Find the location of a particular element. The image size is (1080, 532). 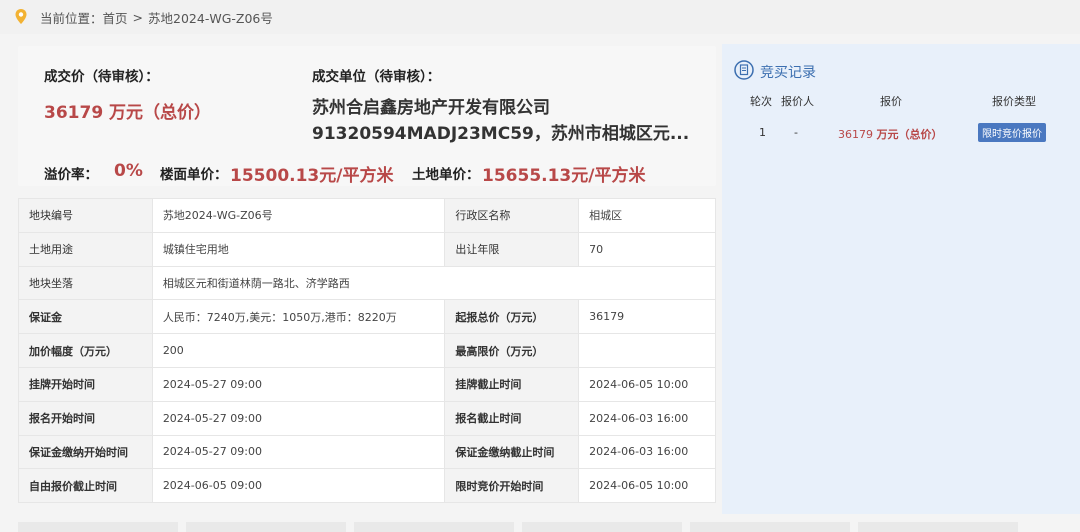

table-key: 保证金 is located at coordinates (85, 317).